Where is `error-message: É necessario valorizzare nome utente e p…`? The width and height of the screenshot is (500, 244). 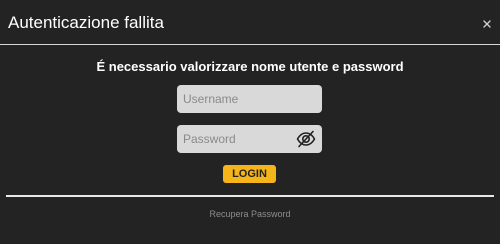
error-message: É necessario valorizzare nome utente e p… is located at coordinates (250, 66).